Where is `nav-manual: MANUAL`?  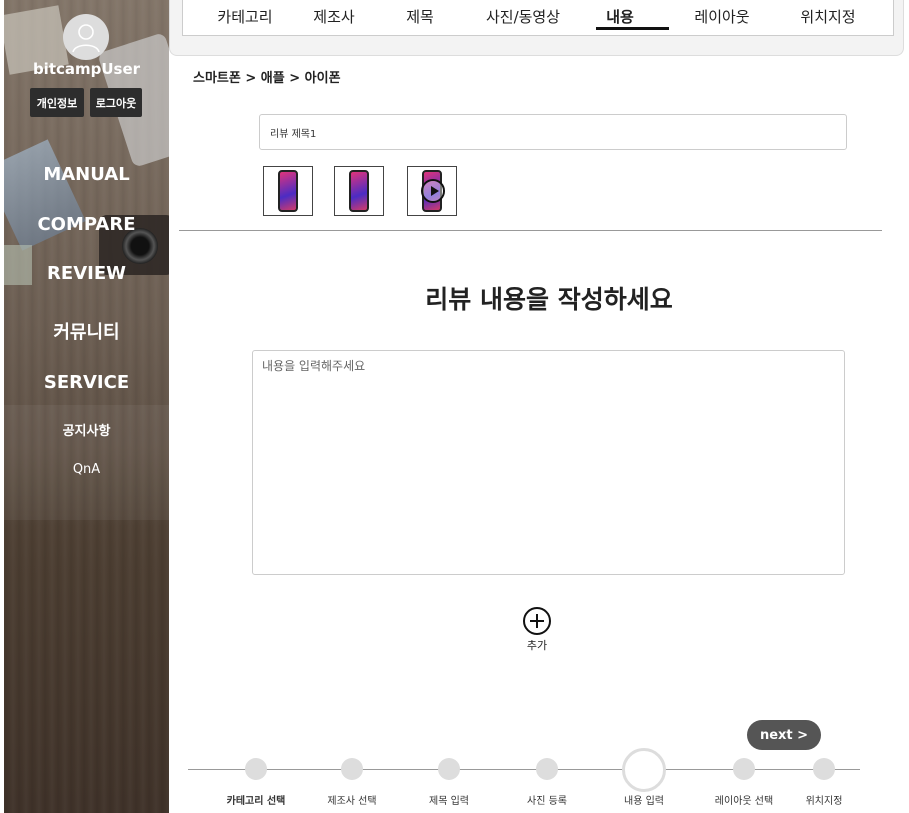 nav-manual: MANUAL is located at coordinates (86, 174).